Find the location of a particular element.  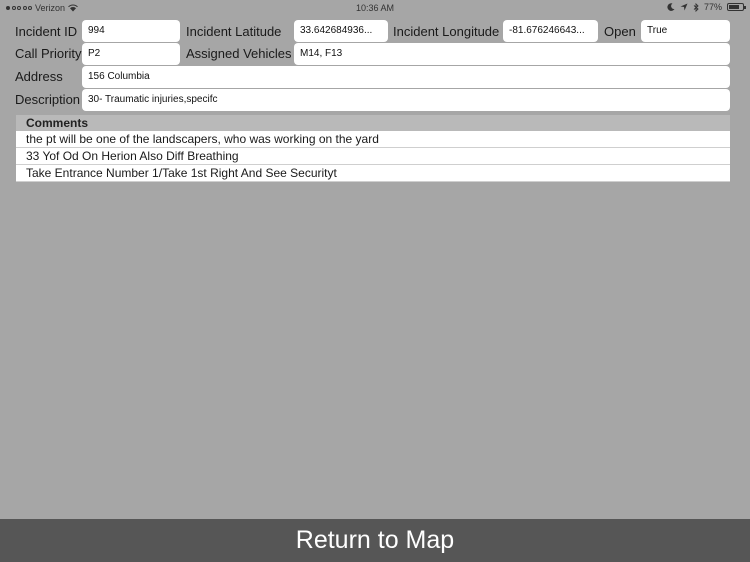

location-arrow-icon is located at coordinates (684, 7).